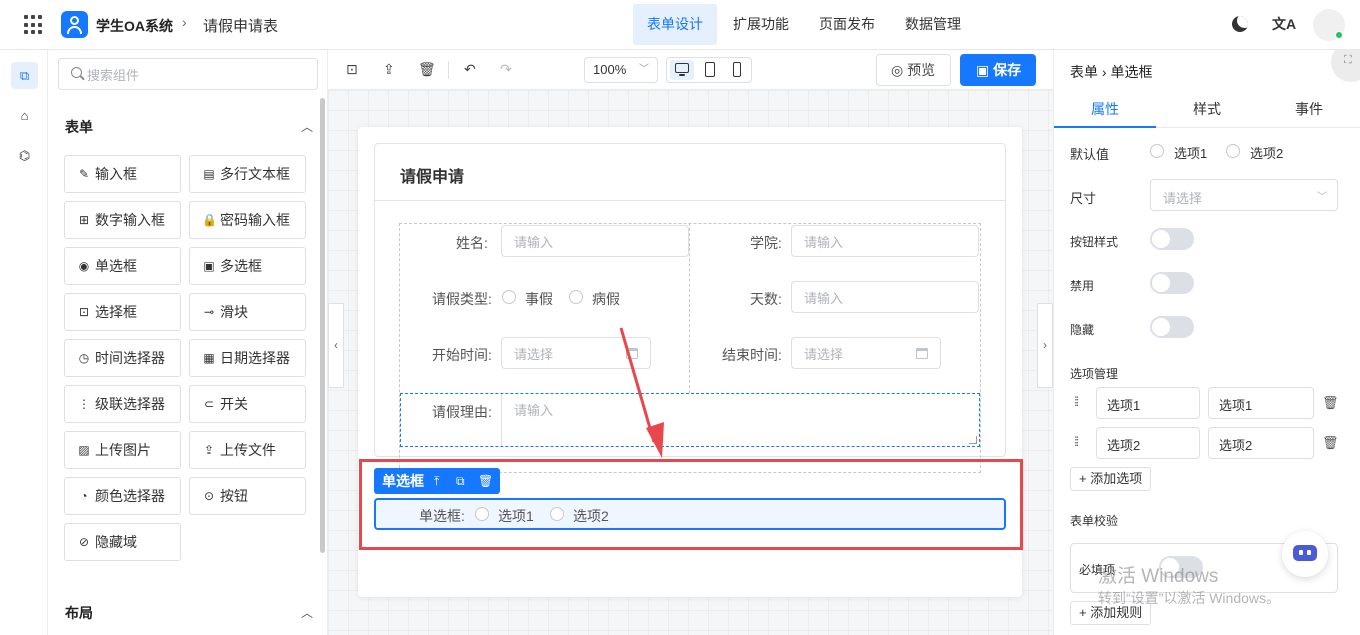  Describe the element at coordinates (878, 242) in the screenshot. I see `college-input` at that location.